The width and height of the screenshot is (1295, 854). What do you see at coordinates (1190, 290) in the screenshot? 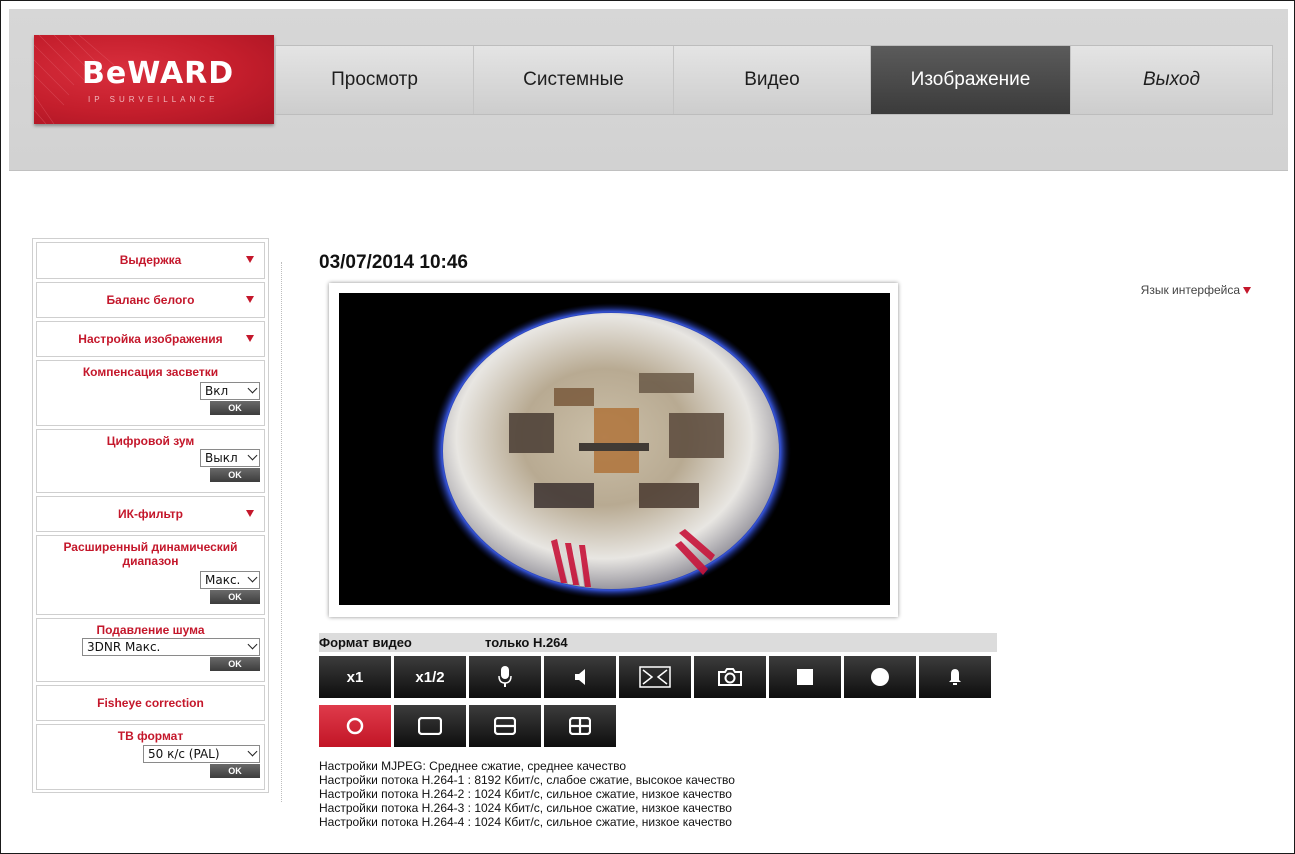
I see `language-label: Язык интерфейса` at bounding box center [1190, 290].